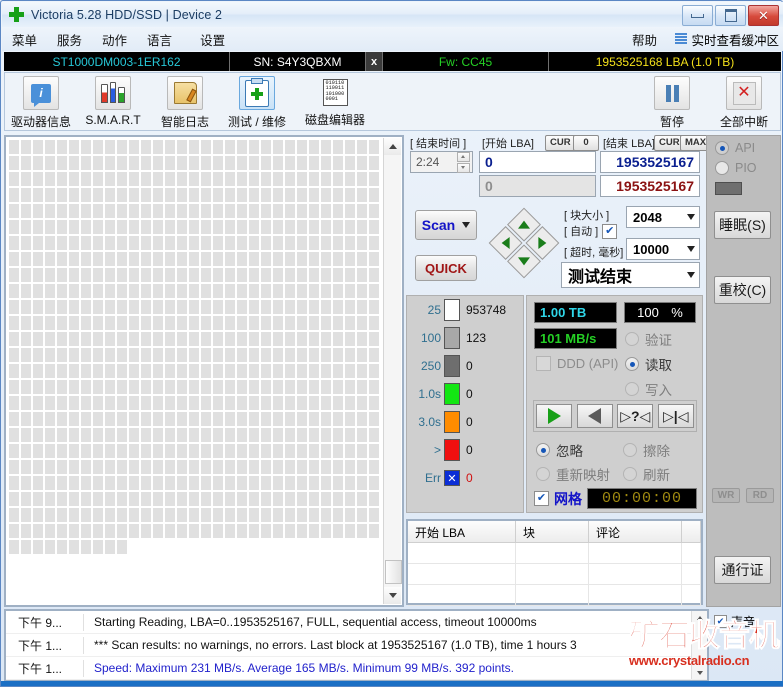 Image resolution: width=783 pixels, height=687 pixels. What do you see at coordinates (644, 39) in the screenshot?
I see `menu-item-help: 帮助` at bounding box center [644, 39].